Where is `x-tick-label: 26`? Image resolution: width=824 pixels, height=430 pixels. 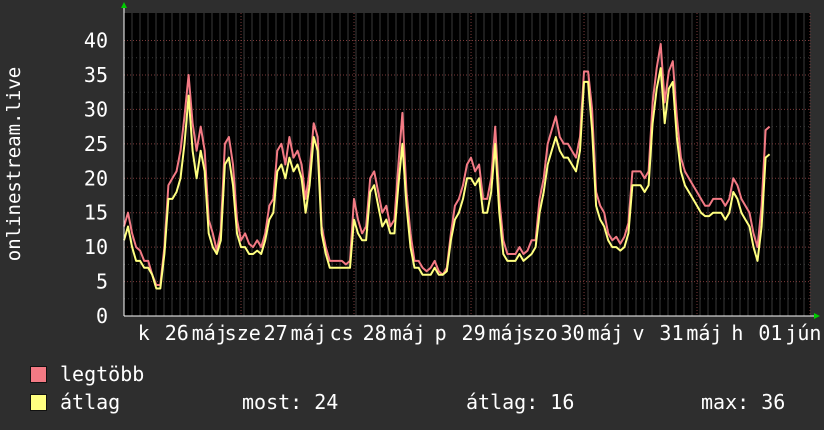 x-tick-label: 26 is located at coordinates (177, 333).